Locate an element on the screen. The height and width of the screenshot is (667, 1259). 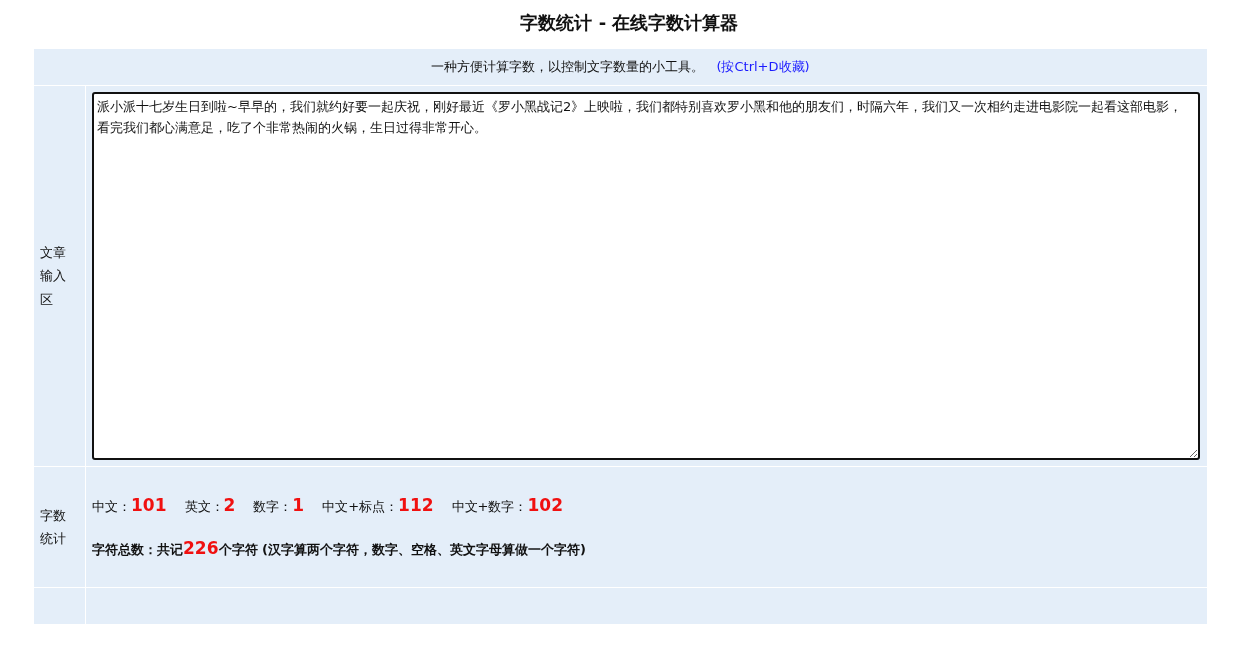
input-label: 文章输入区 is located at coordinates (53, 276).